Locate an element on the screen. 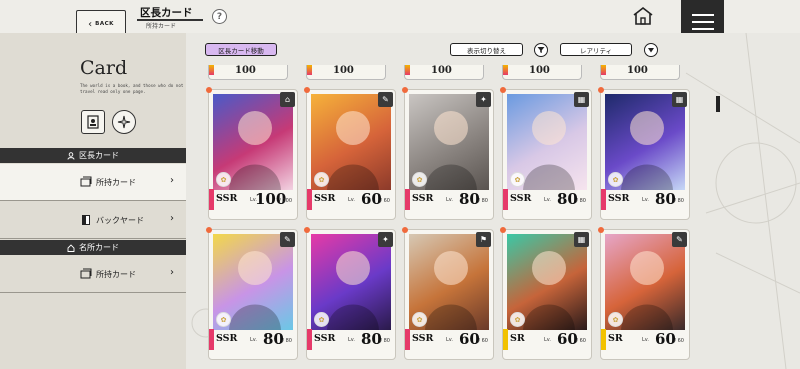 This screenshot has height=369, width=800. sidebar-item-landmark-owned-cards: 所持カード › is located at coordinates (93, 274).